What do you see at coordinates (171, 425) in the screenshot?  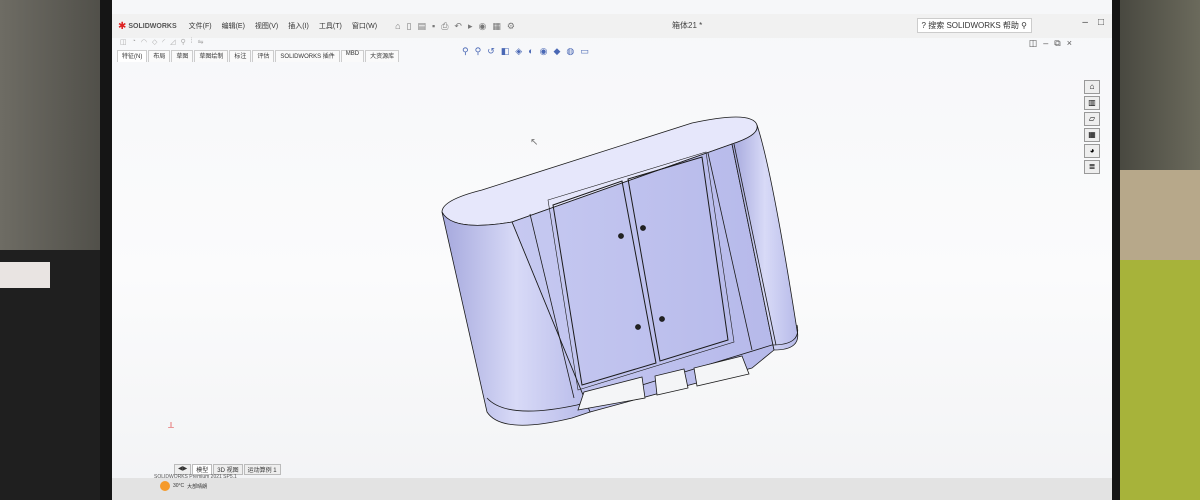 I see `reference-triad-icon: ⟂` at bounding box center [171, 425].